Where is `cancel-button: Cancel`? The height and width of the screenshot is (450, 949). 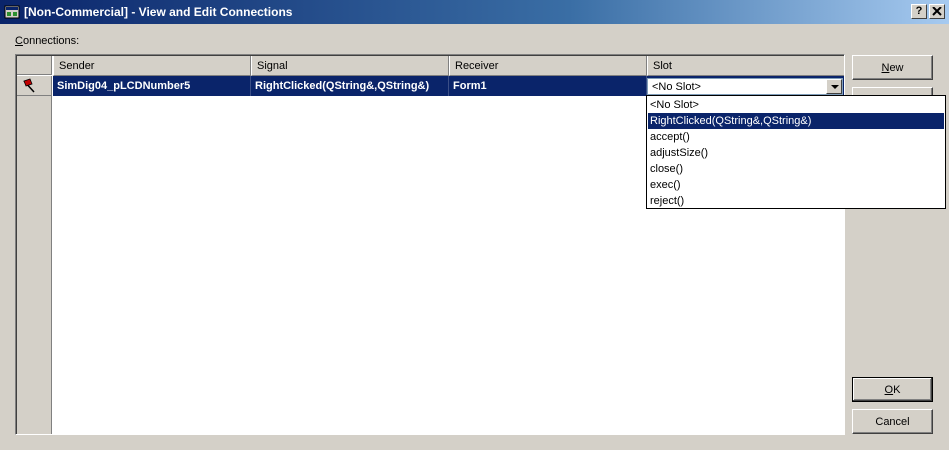
cancel-button: Cancel is located at coordinates (892, 421).